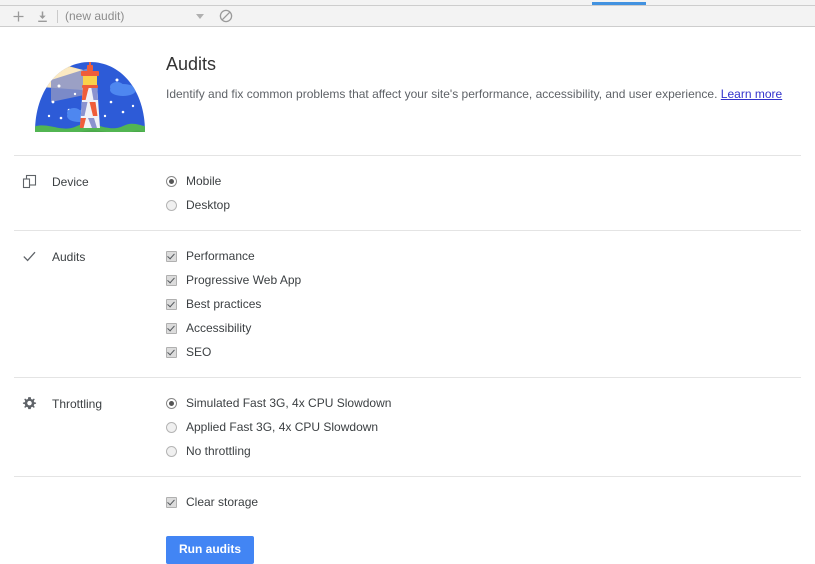 The image size is (815, 564). I want to click on device-label: Device, so click(70, 182).